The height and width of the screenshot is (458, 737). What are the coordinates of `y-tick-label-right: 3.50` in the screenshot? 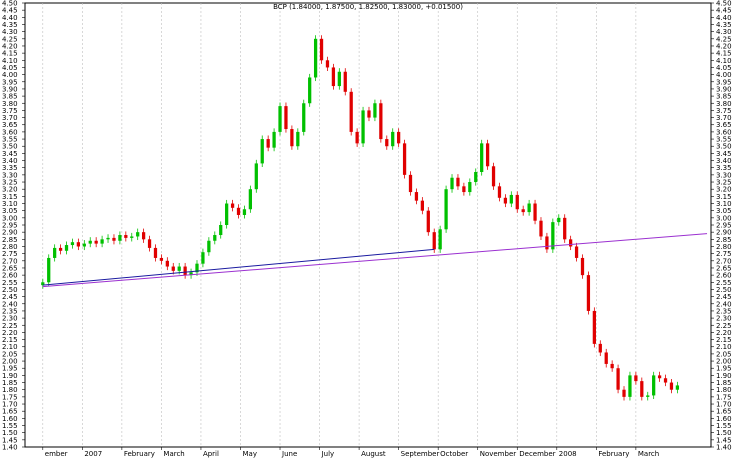 It's located at (724, 147).